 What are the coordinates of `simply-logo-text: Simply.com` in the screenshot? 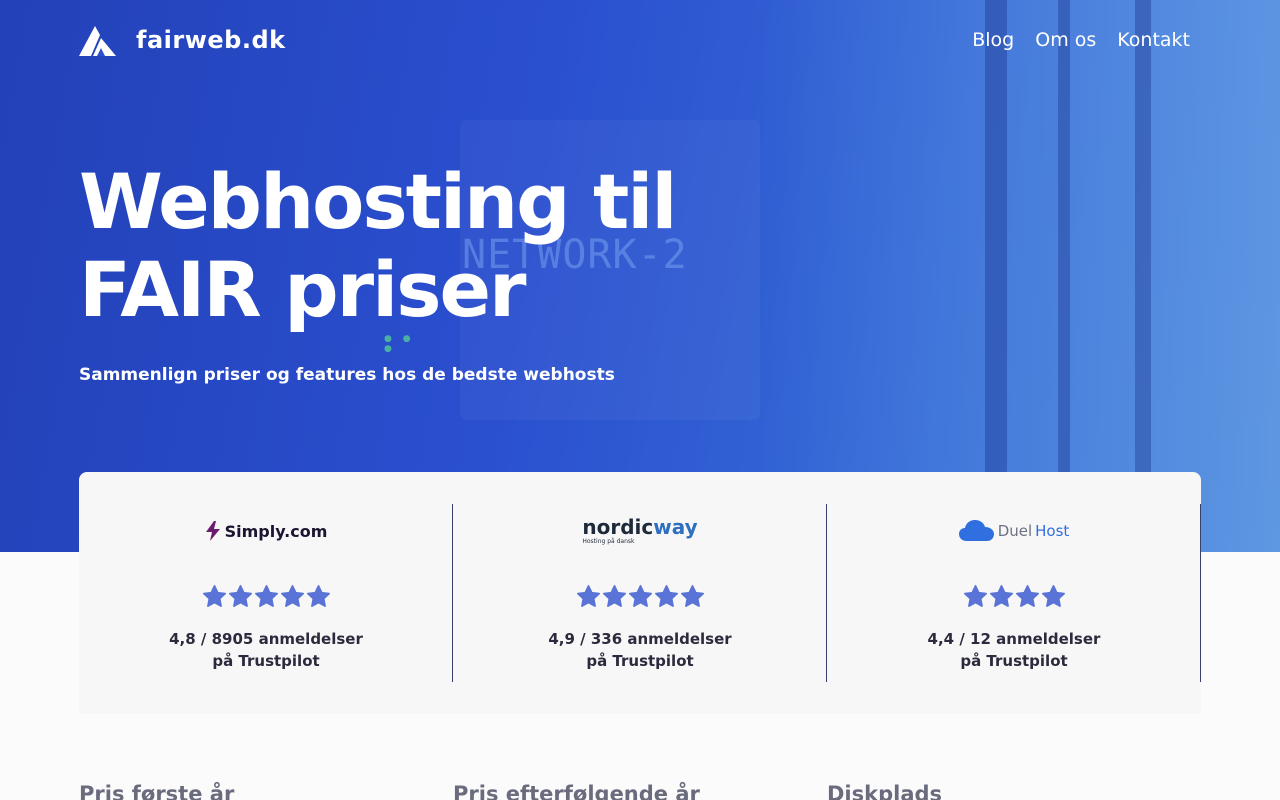 It's located at (276, 531).